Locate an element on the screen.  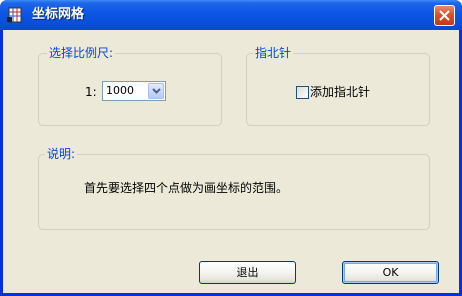
title-bar: 坐标网格 is located at coordinates (231, 15).